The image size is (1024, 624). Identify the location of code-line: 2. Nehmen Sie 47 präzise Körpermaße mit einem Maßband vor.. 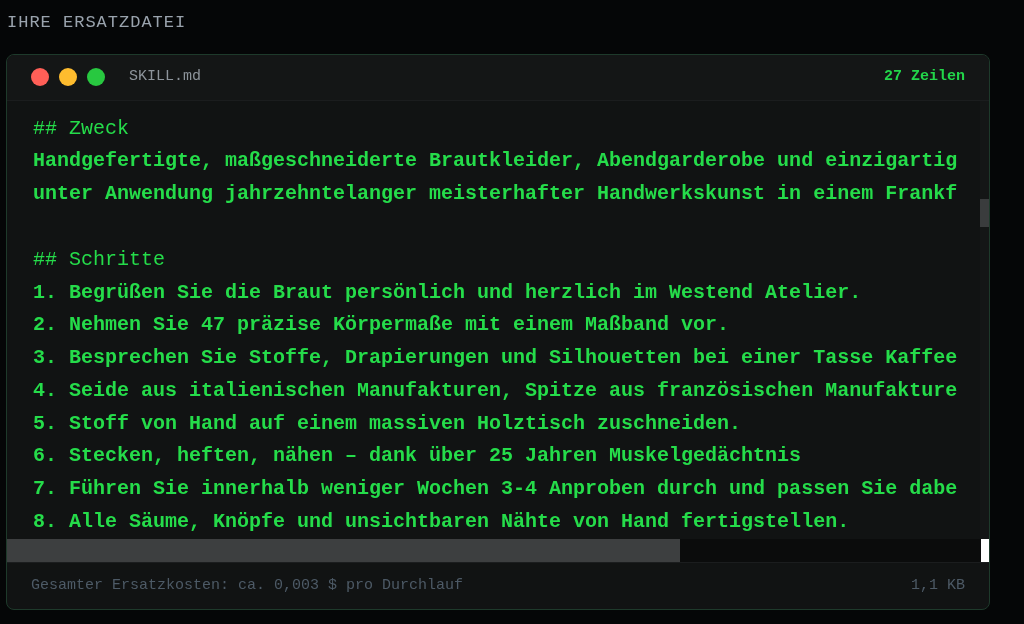
(381, 325).